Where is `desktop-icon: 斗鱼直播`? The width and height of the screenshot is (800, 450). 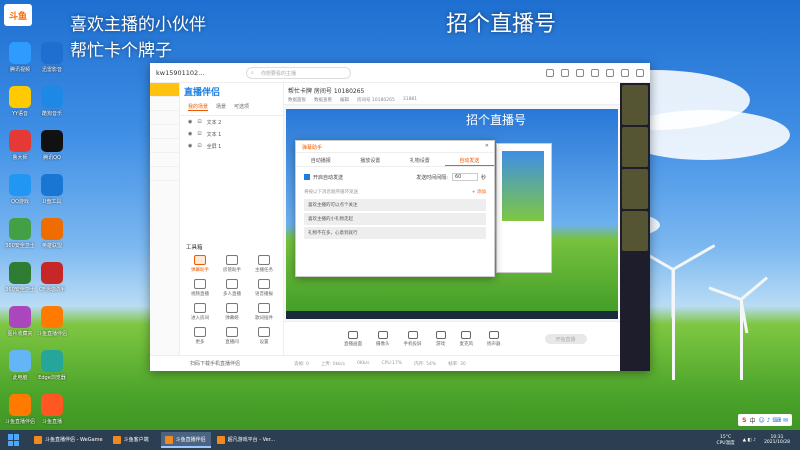 desktop-icon: 斗鱼直播 is located at coordinates (52, 409).